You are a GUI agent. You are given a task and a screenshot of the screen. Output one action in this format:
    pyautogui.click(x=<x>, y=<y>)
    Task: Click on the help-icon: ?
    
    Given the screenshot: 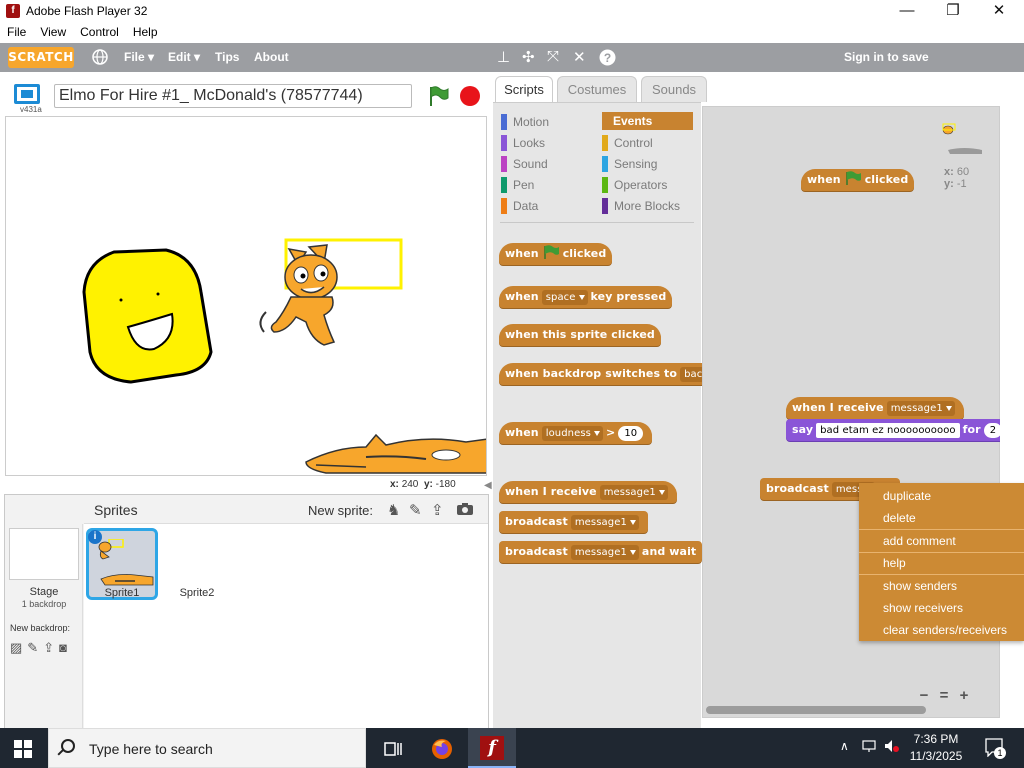 What is the action you would take?
    pyautogui.click(x=607, y=59)
    